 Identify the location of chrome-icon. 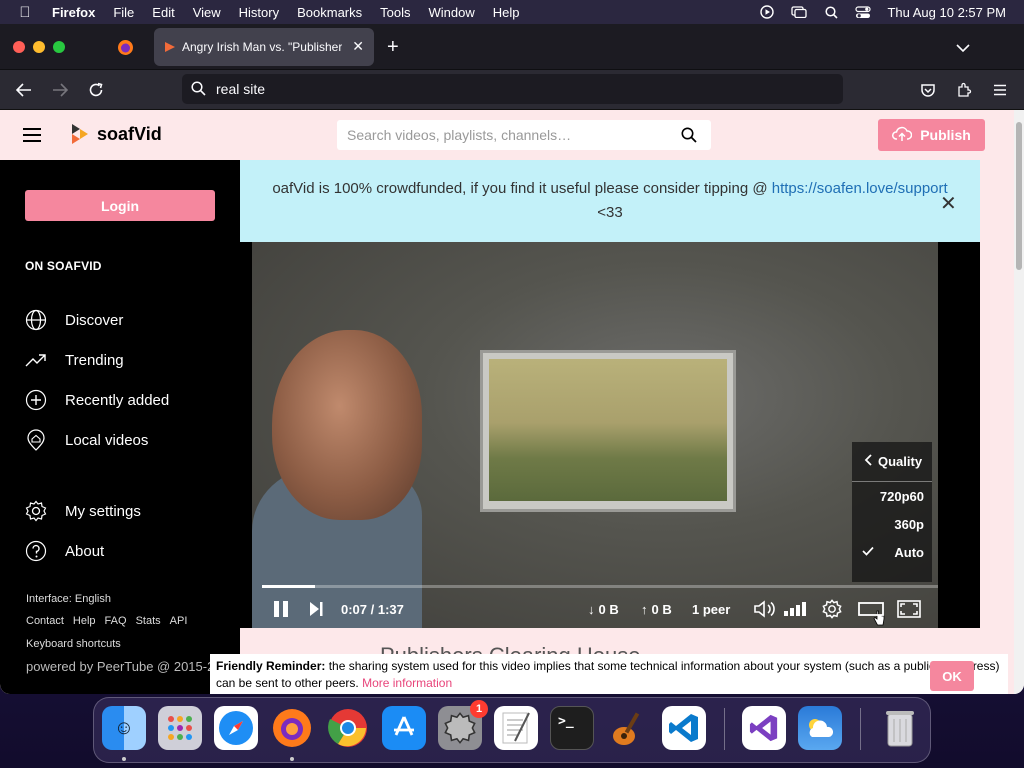
(348, 728).